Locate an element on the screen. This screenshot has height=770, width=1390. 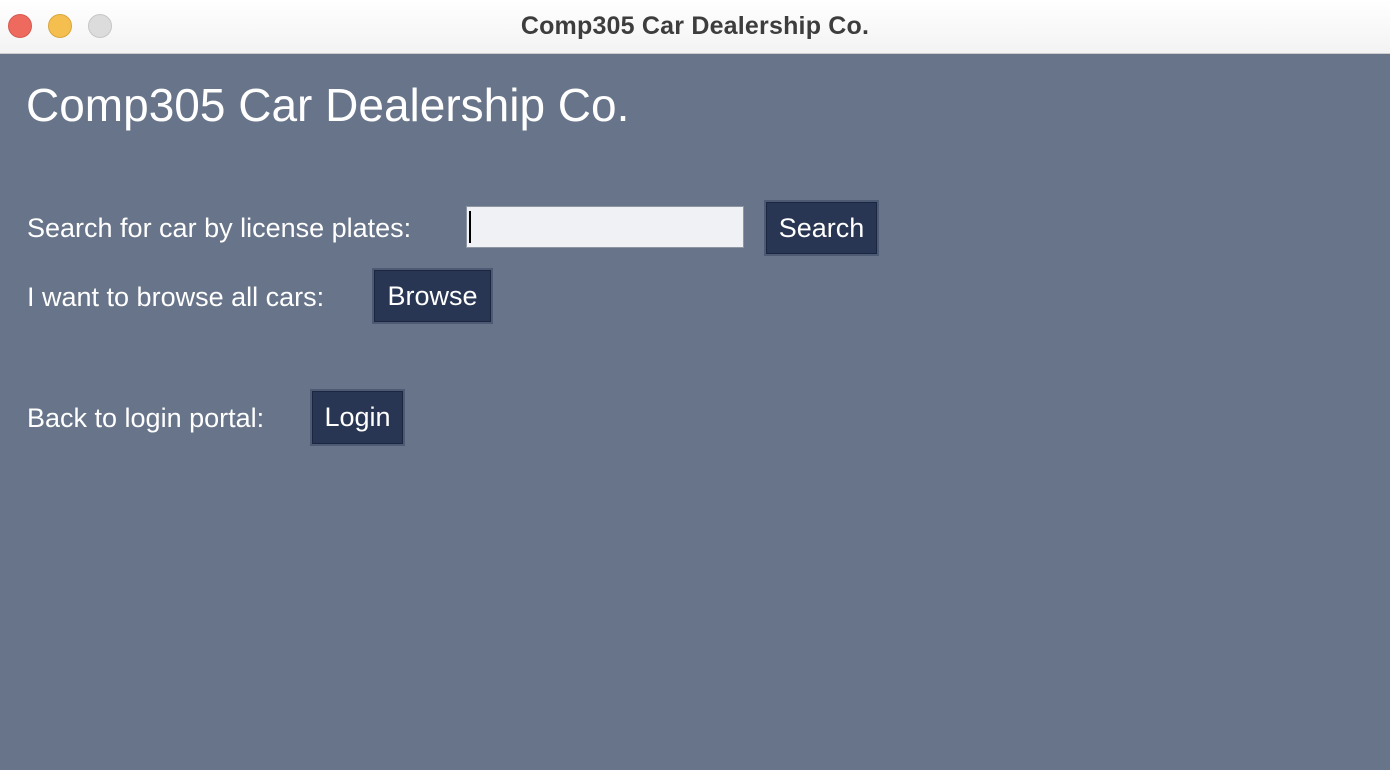
text-cursor is located at coordinates (470, 227).